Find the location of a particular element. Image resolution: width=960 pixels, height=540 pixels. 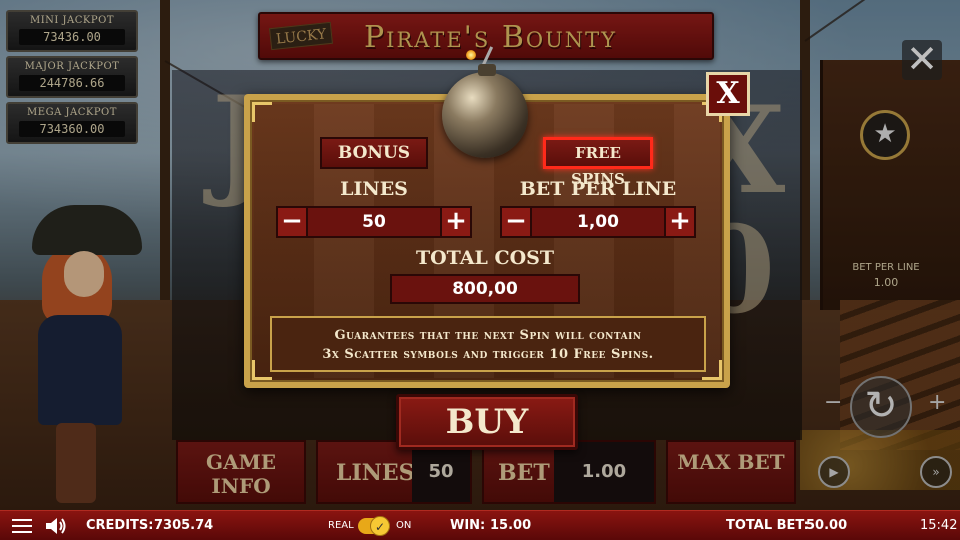

total-bet-label: TOTAL BET: is located at coordinates (767, 525).